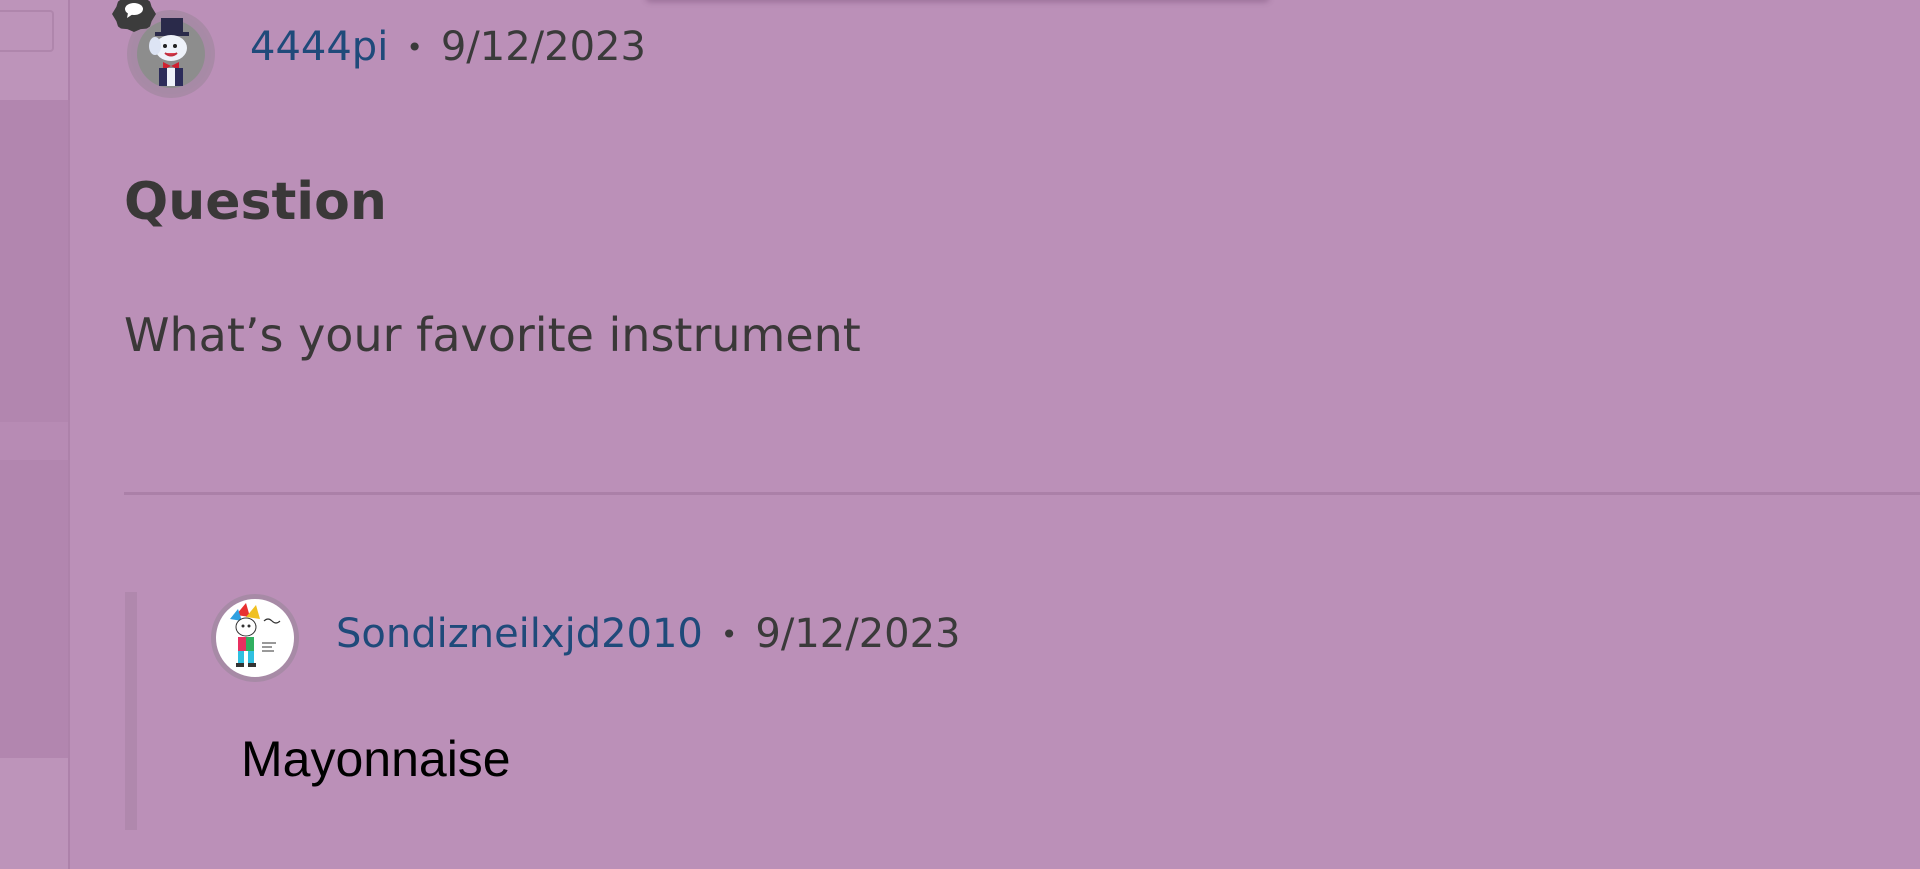 The height and width of the screenshot is (869, 1920). Describe the element at coordinates (543, 47) in the screenshot. I see `post-date: 9/12/2023` at that location.